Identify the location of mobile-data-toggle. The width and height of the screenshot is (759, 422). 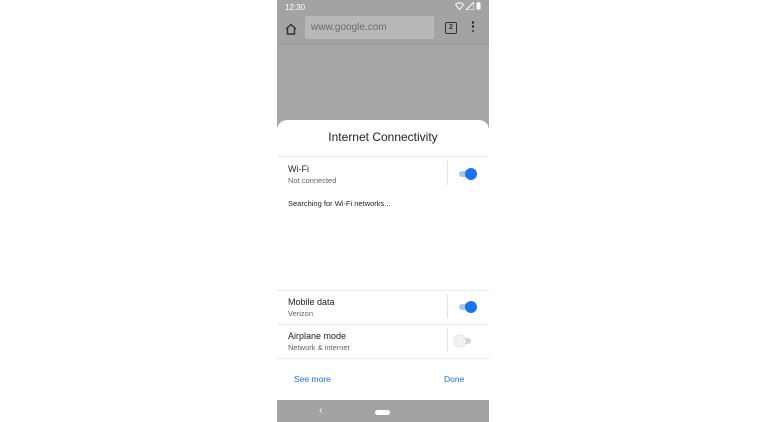
(467, 307).